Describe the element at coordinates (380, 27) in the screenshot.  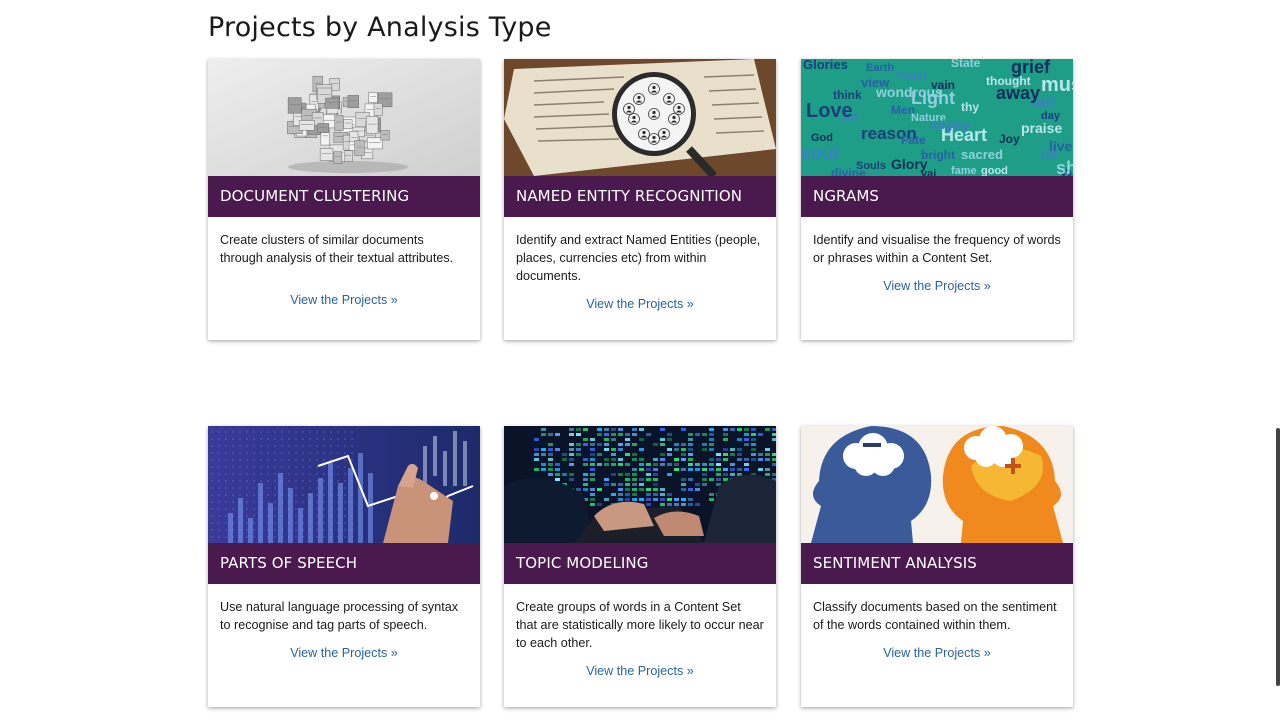
I see `page-title: Projects by Analysis Type` at that location.